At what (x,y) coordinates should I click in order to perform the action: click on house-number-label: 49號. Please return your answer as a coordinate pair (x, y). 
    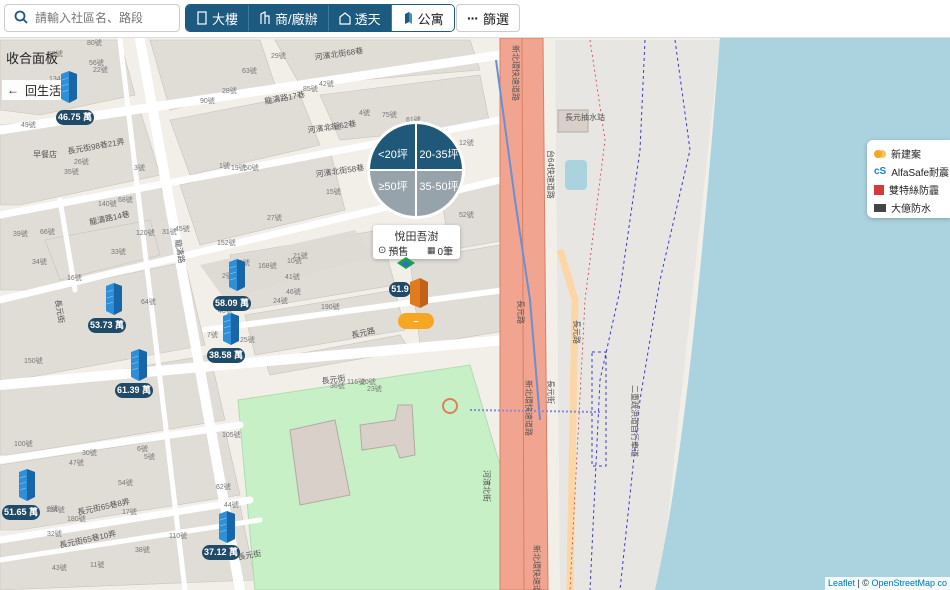
    Looking at the image, I should click on (28, 124).